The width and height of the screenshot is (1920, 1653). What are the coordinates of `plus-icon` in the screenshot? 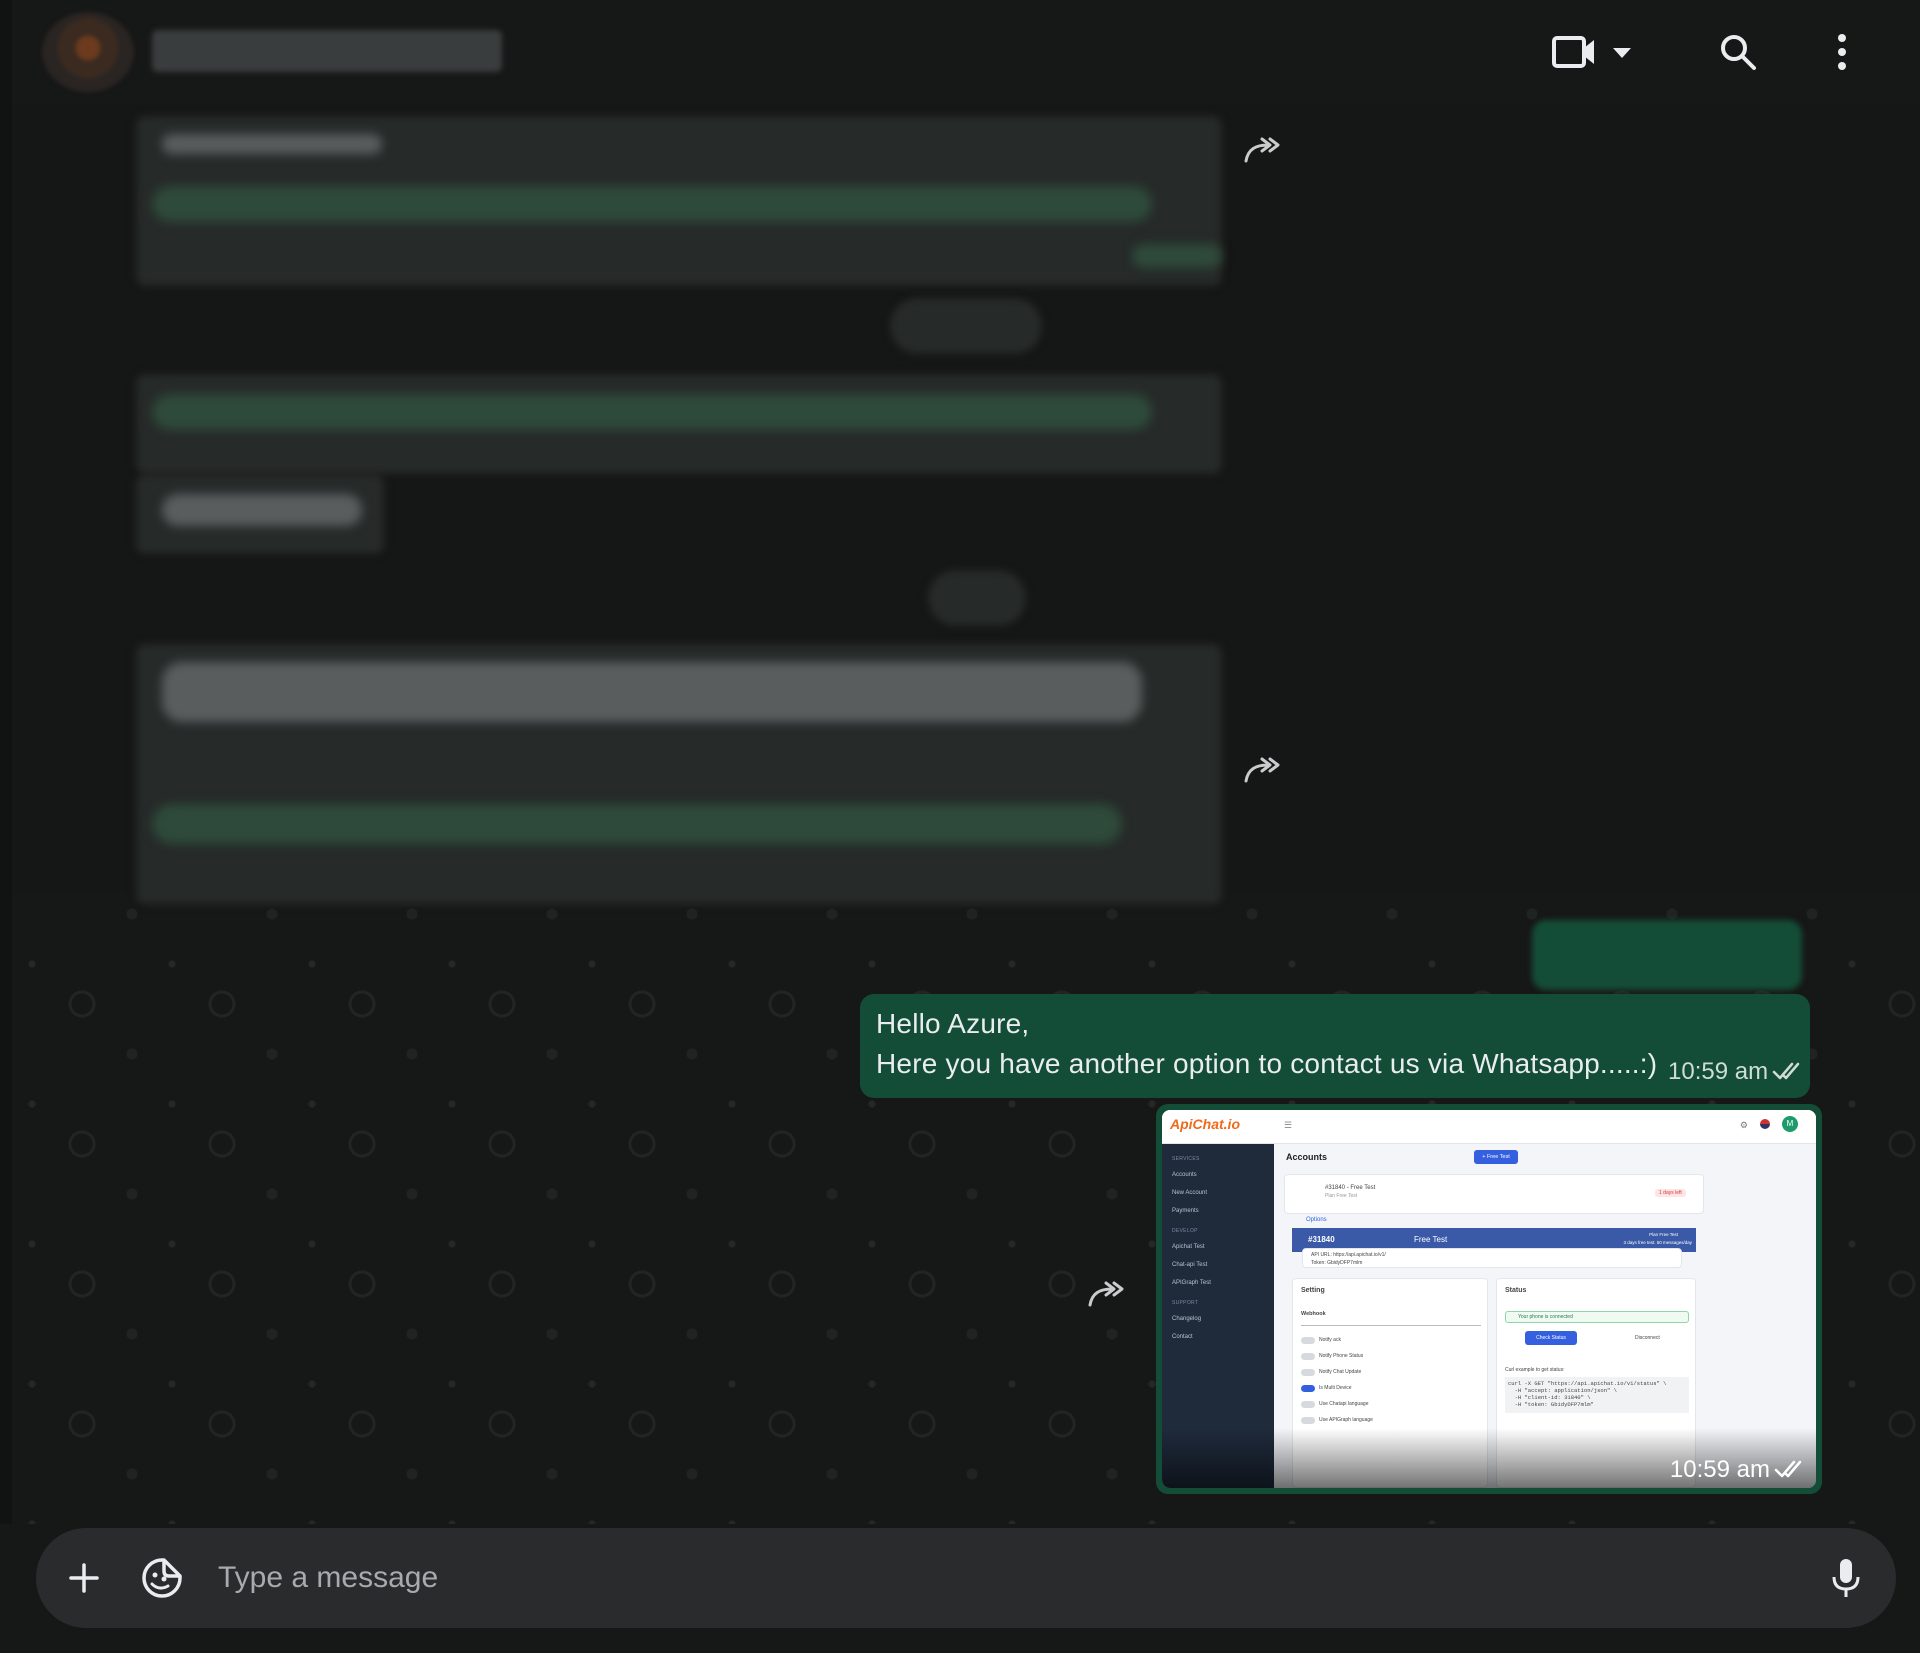 It's located at (84, 1578).